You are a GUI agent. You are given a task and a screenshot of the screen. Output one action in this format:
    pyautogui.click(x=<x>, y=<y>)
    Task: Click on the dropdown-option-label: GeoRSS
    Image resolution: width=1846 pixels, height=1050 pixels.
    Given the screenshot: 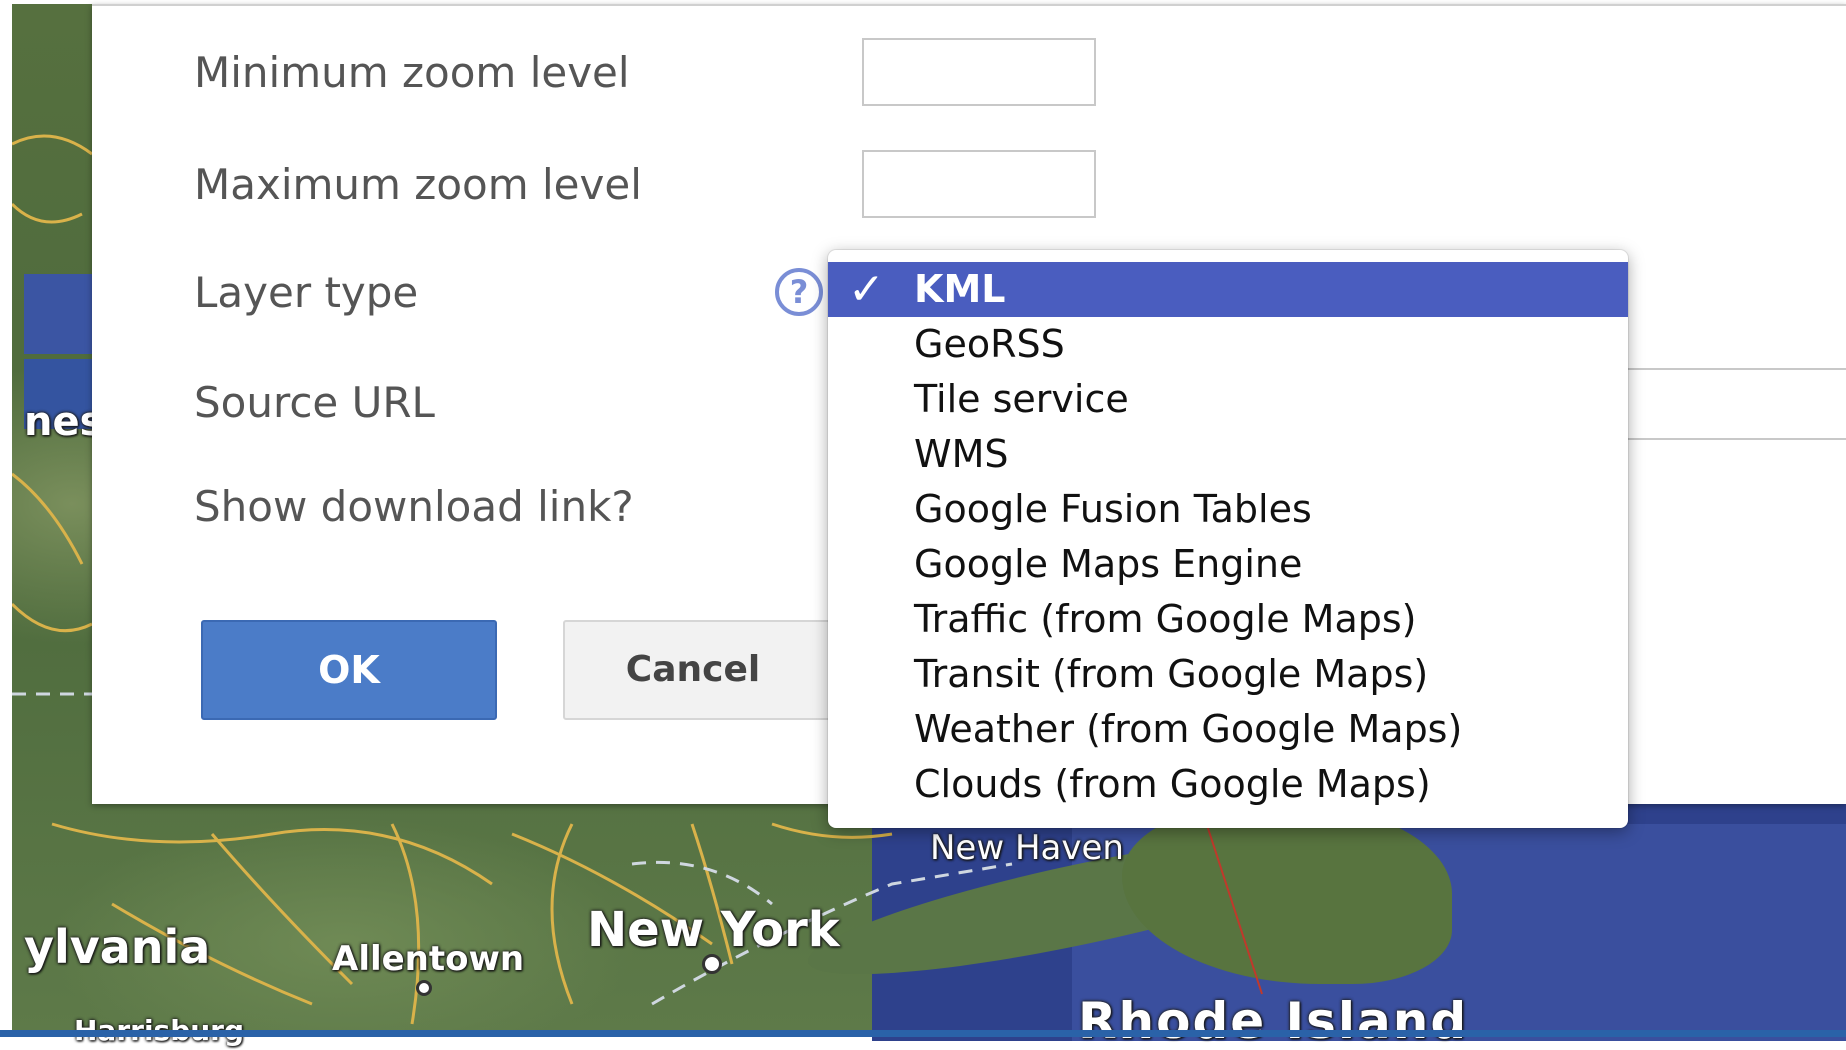 What is the action you would take?
    pyautogui.click(x=989, y=344)
    